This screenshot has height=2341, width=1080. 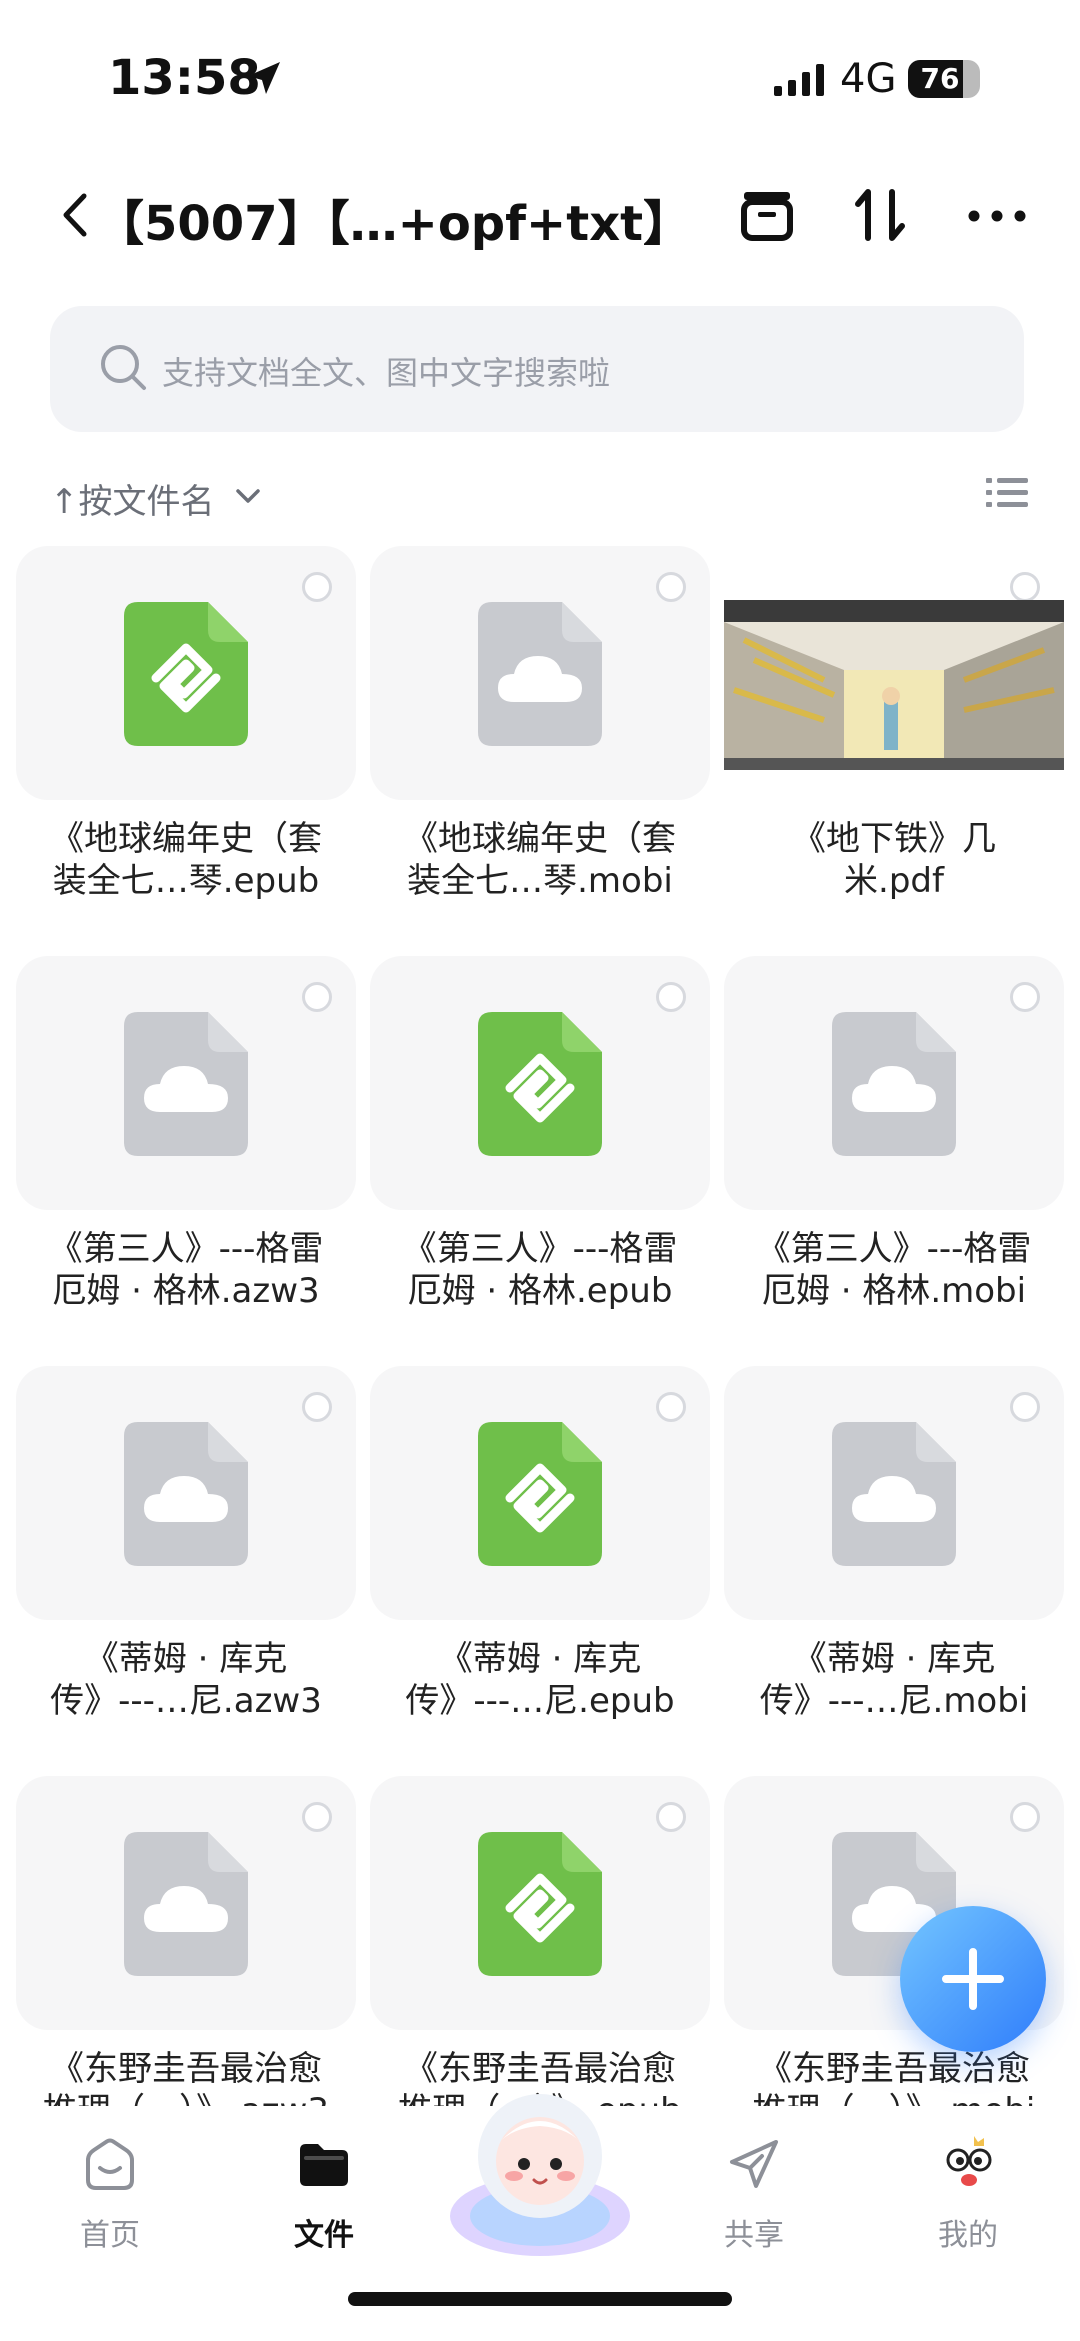 I want to click on sort-bar: ↑按文件名, so click(x=540, y=498).